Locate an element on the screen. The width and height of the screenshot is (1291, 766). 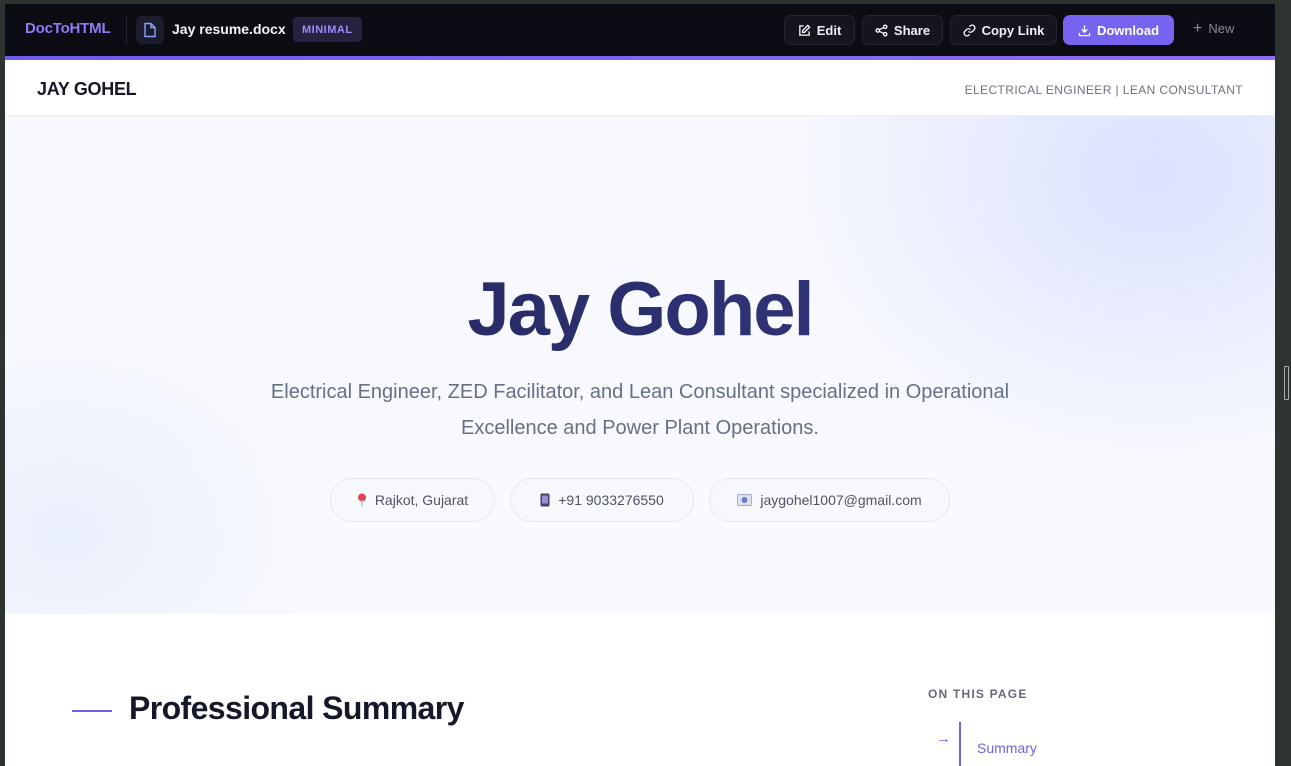
email-chip: jaygohel1007@gmail.com is located at coordinates (829, 500).